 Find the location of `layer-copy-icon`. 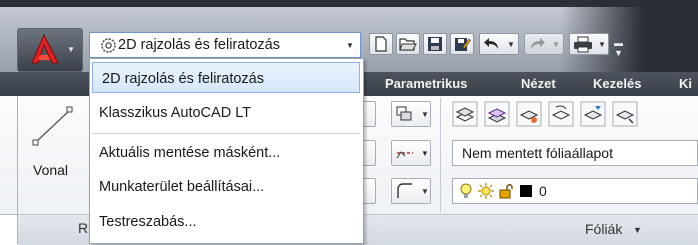

layer-copy-icon is located at coordinates (404, 113).